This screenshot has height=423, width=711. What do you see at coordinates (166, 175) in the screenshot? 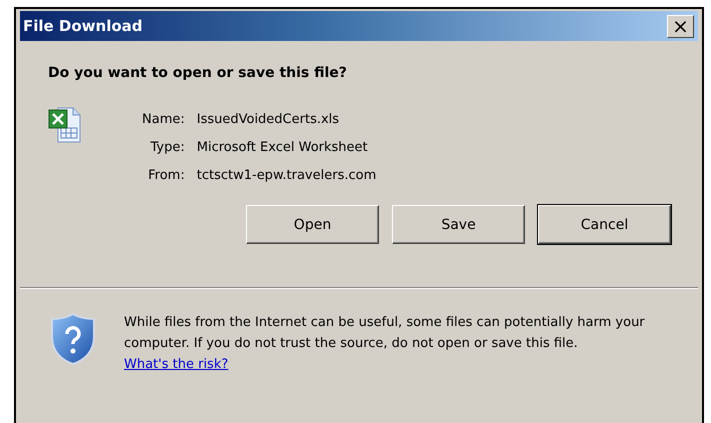
I see `field-label: From:` at bounding box center [166, 175].